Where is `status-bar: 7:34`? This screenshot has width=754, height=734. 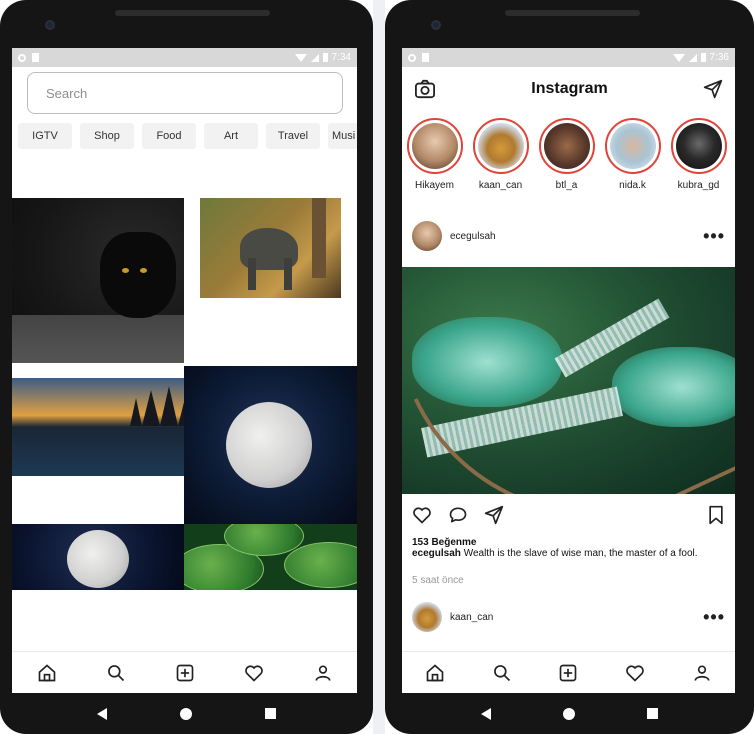 status-bar: 7:34 is located at coordinates (184, 57).